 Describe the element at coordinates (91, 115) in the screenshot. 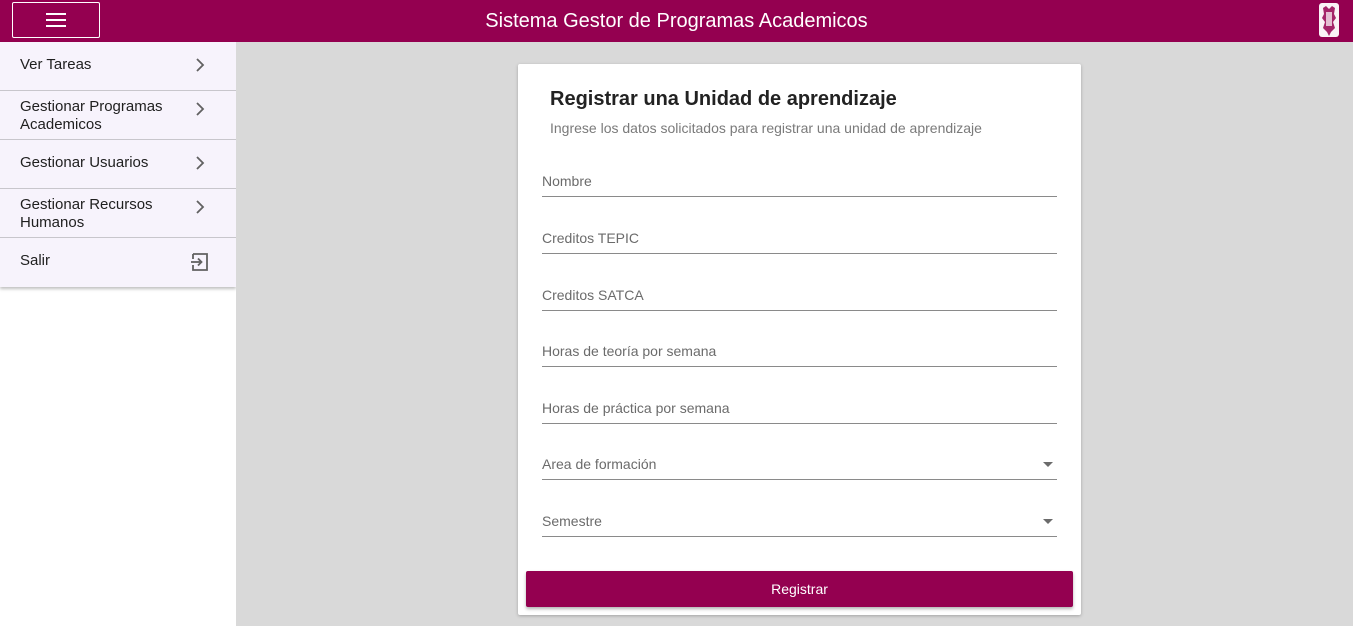

I see `sidebar-item-label: Gestionar Programas Academicos` at that location.